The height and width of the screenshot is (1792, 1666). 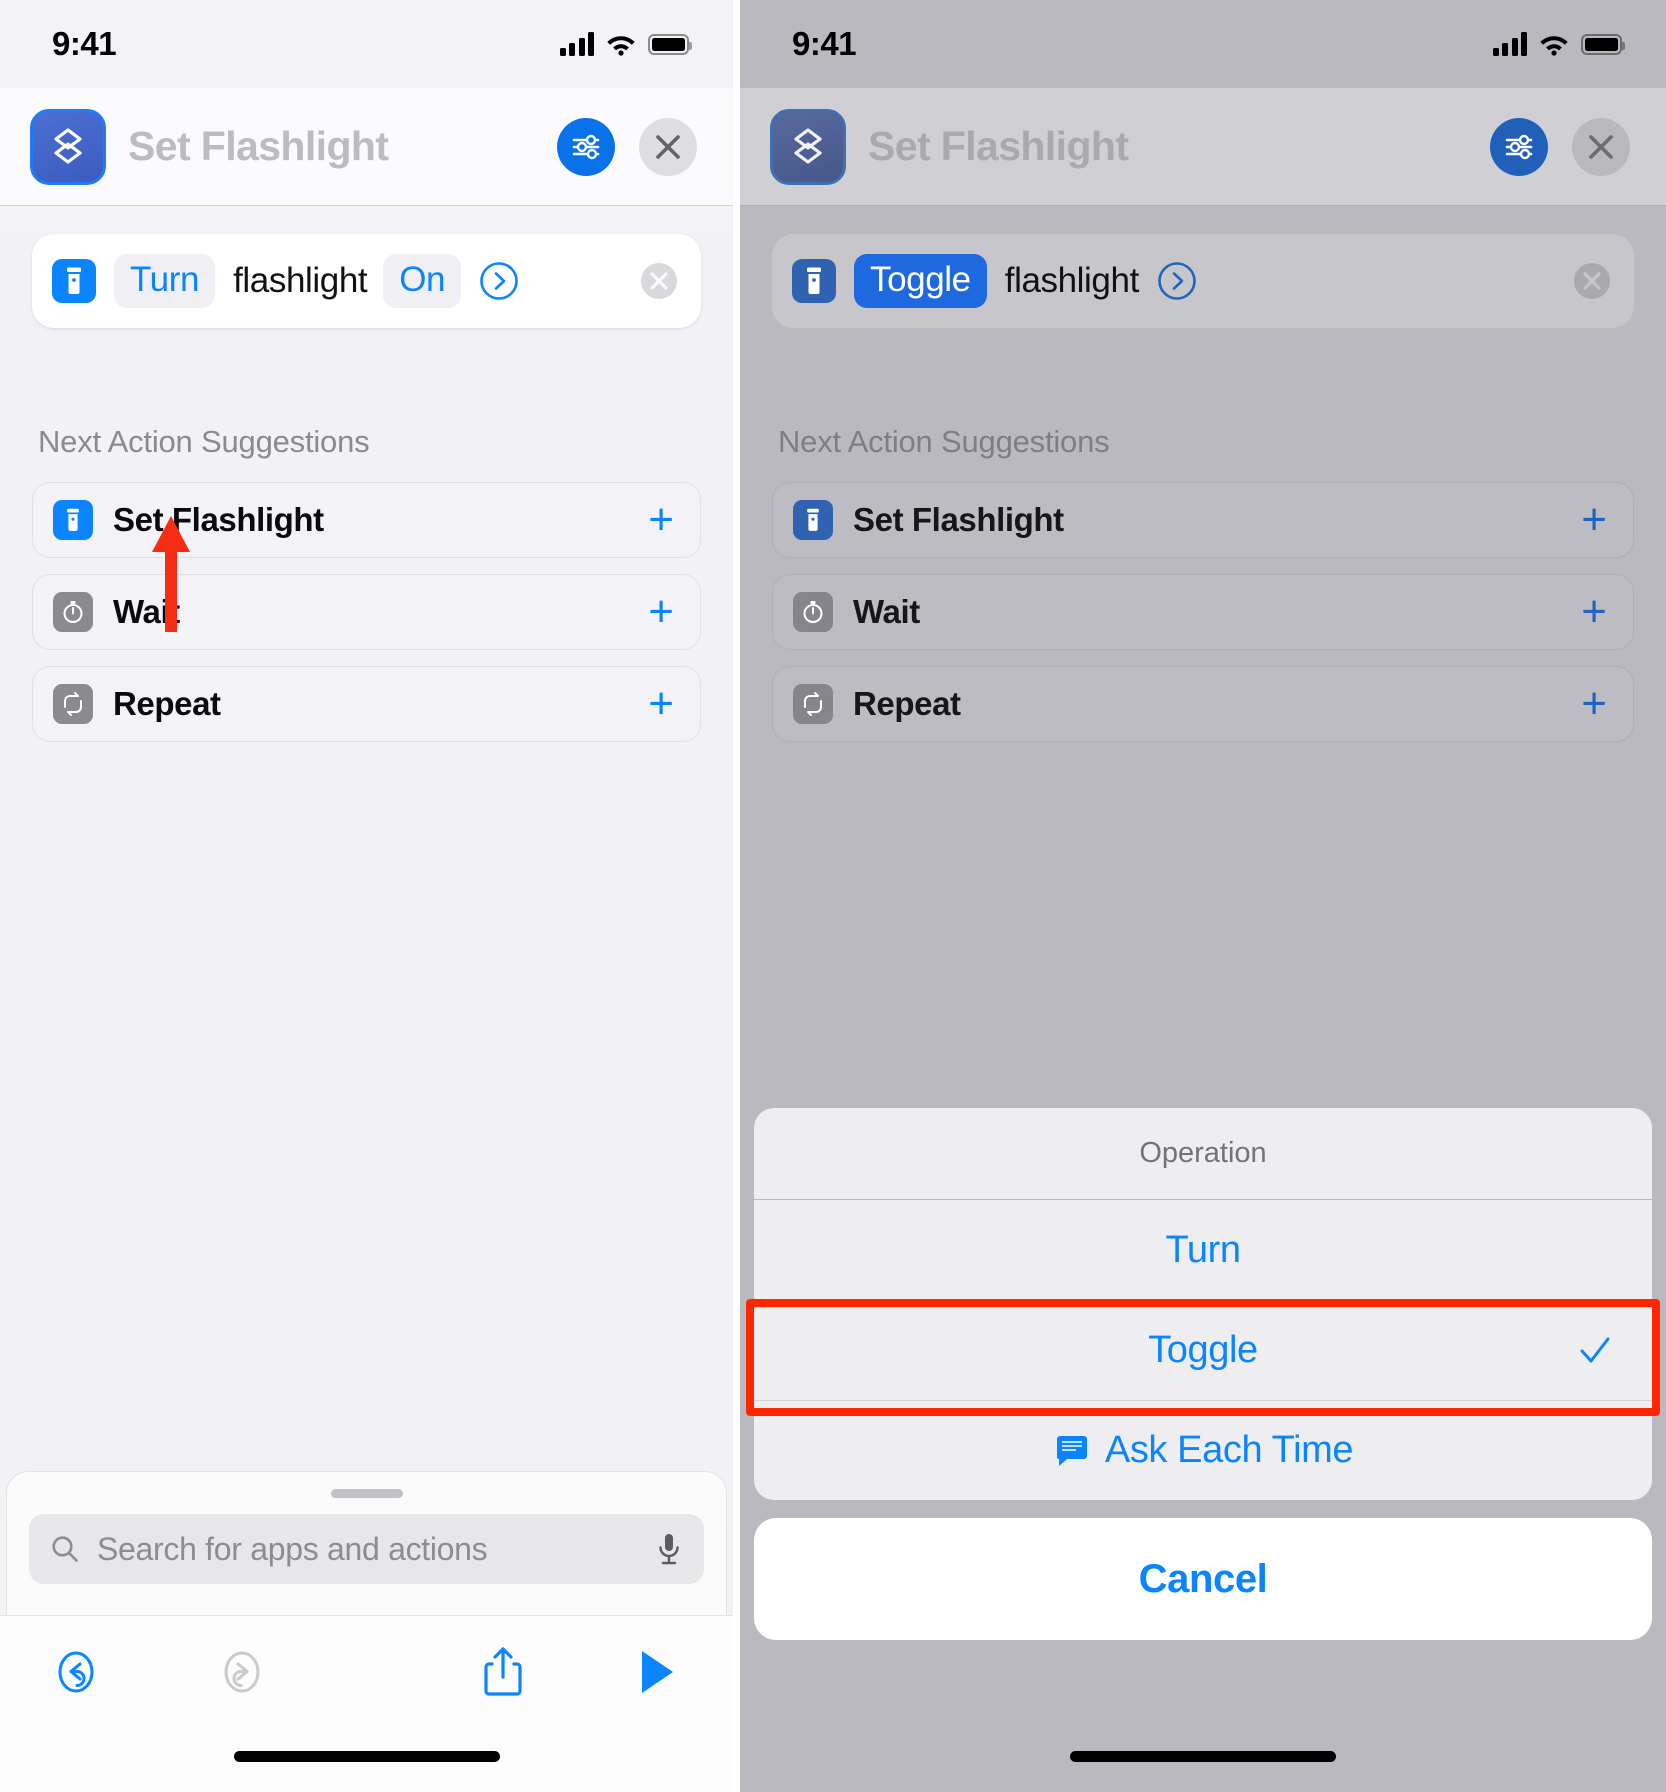 What do you see at coordinates (1071, 1450) in the screenshot?
I see `ask-each-time-icon` at bounding box center [1071, 1450].